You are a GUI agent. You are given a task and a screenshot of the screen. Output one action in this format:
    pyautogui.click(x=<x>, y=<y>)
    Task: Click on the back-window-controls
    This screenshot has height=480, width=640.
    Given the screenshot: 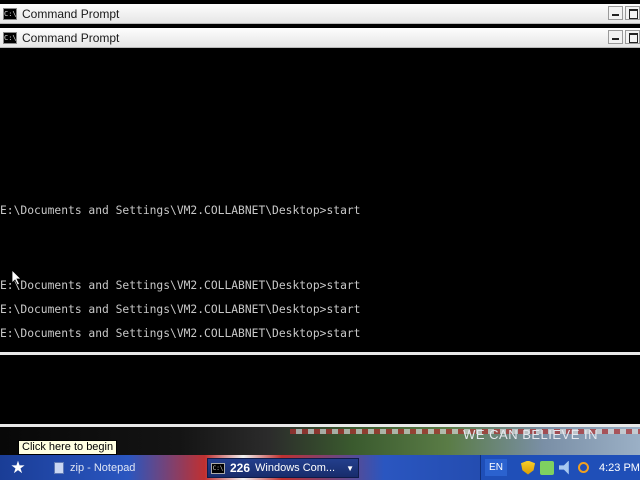 What is the action you would take?
    pyautogui.click(x=624, y=13)
    